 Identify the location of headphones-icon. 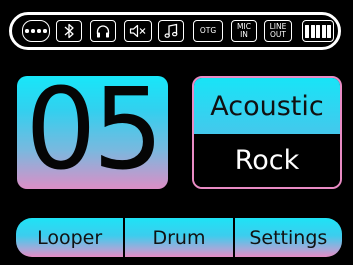
(103, 31).